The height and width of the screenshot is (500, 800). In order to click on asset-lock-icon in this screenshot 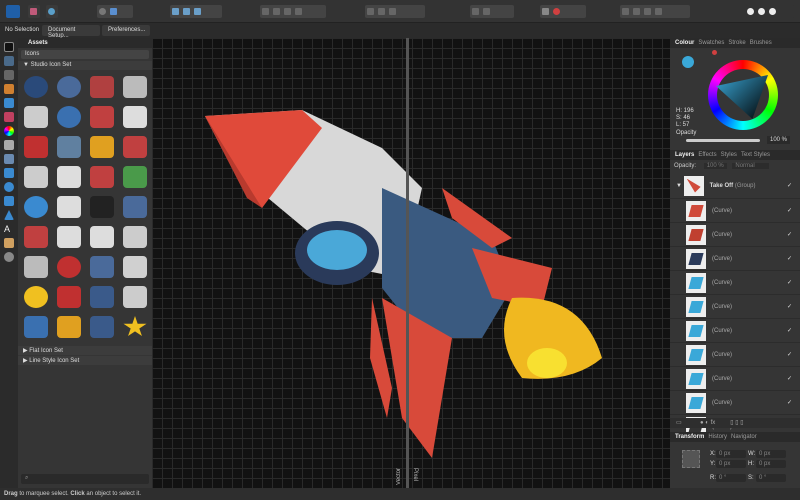, I will do `click(36, 177)`.